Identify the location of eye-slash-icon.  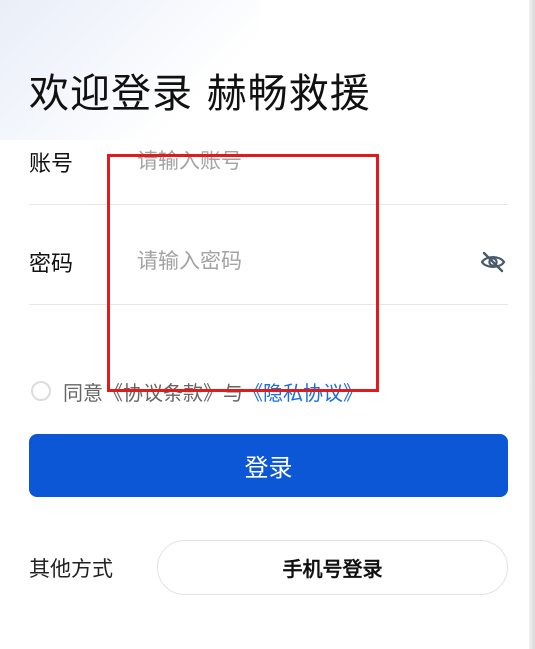
(493, 262).